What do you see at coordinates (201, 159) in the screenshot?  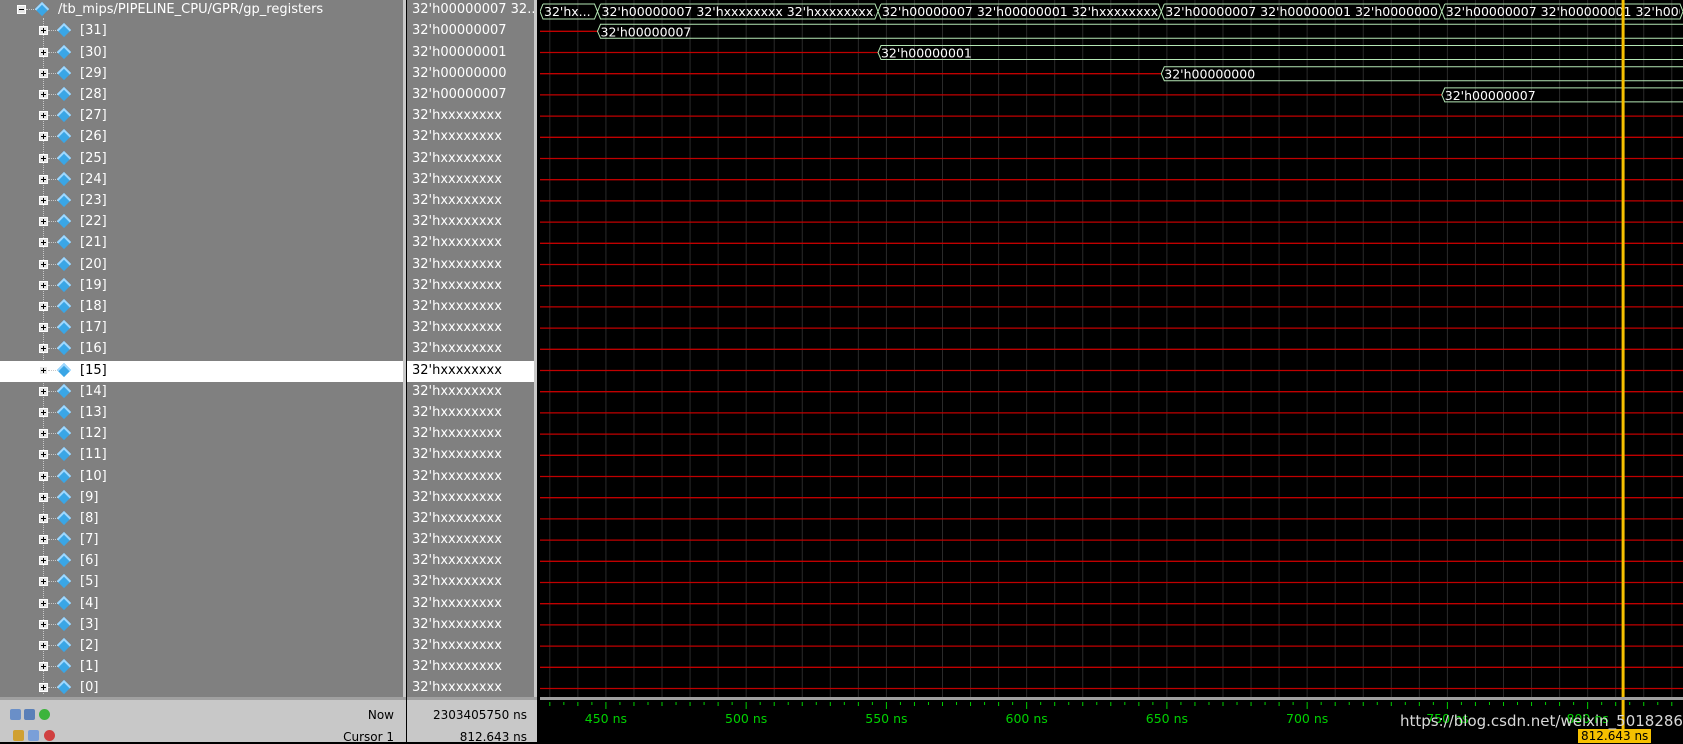 I see `register-row: [25]` at bounding box center [201, 159].